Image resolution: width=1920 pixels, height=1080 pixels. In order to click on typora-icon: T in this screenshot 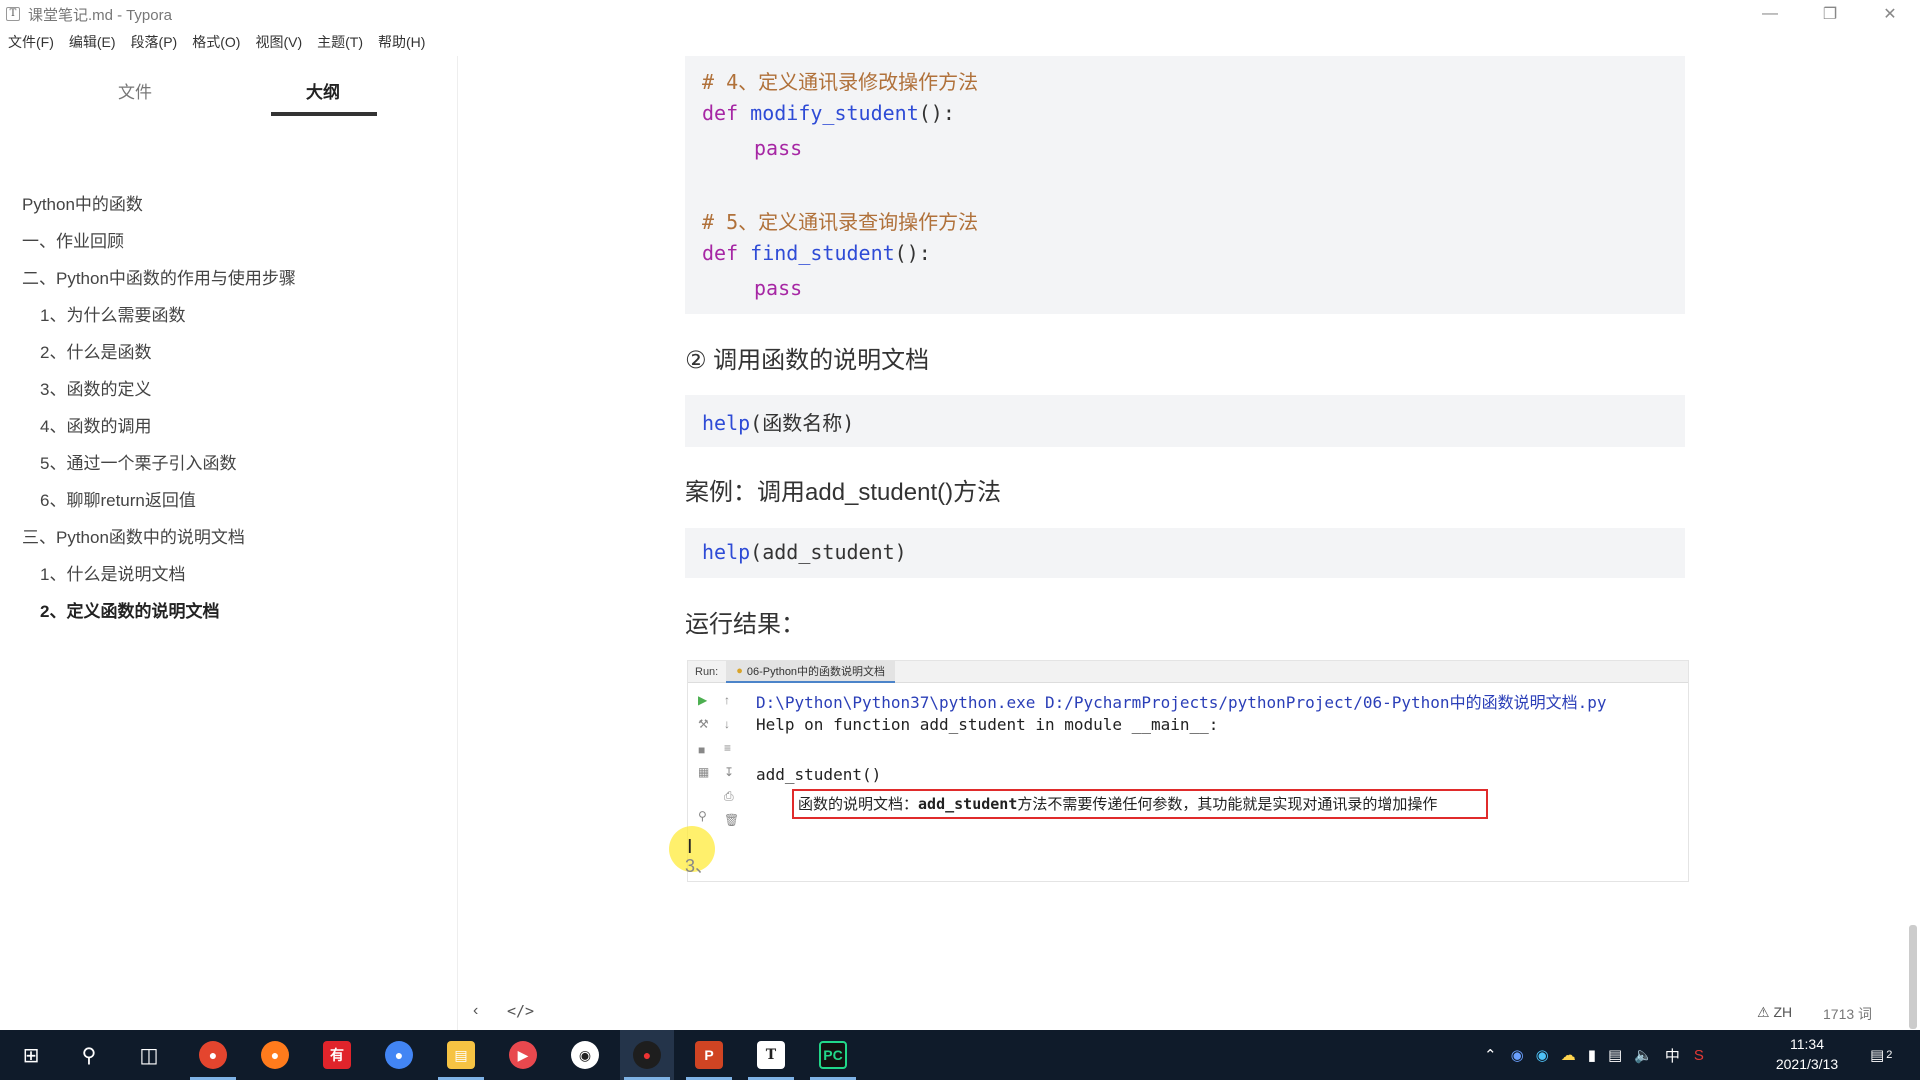, I will do `click(771, 1055)`.